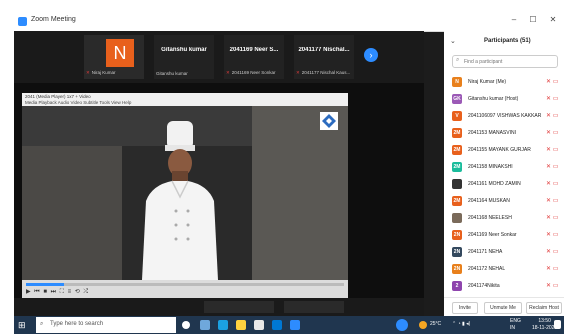 The width and height of the screenshot is (577, 336). What do you see at coordinates (329, 121) in the screenshot?
I see `channel-logo` at bounding box center [329, 121].